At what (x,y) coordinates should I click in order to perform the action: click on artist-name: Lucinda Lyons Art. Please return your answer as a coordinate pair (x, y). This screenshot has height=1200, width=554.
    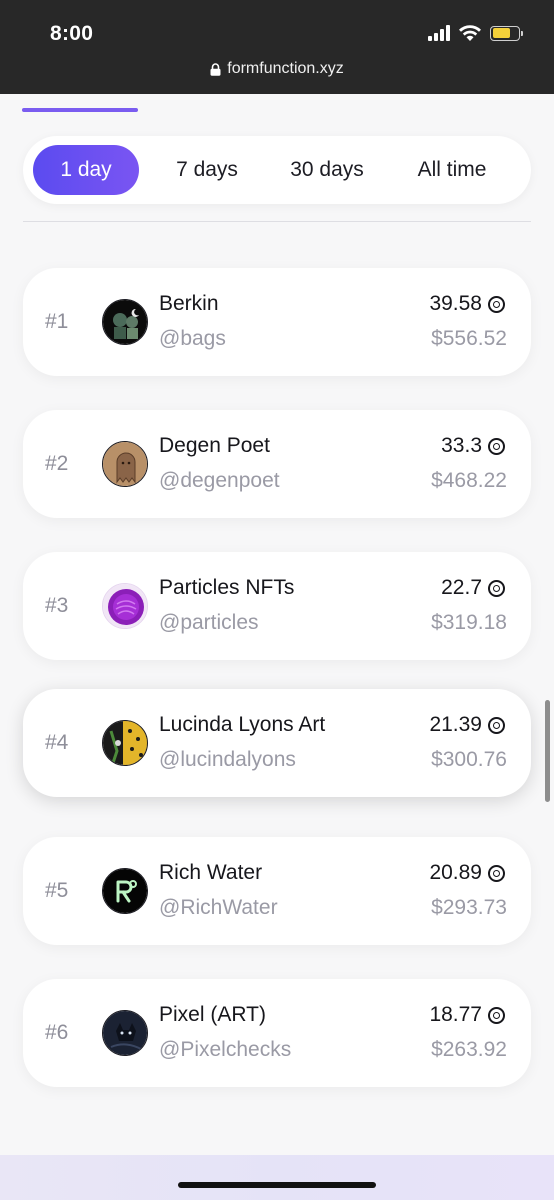
    Looking at the image, I should click on (242, 725).